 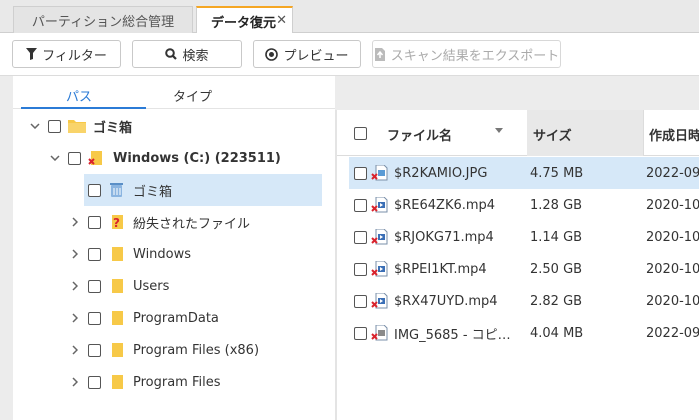 What do you see at coordinates (163, 350) in the screenshot?
I see `tree-item-program-files-x86: Program Files (x86)` at bounding box center [163, 350].